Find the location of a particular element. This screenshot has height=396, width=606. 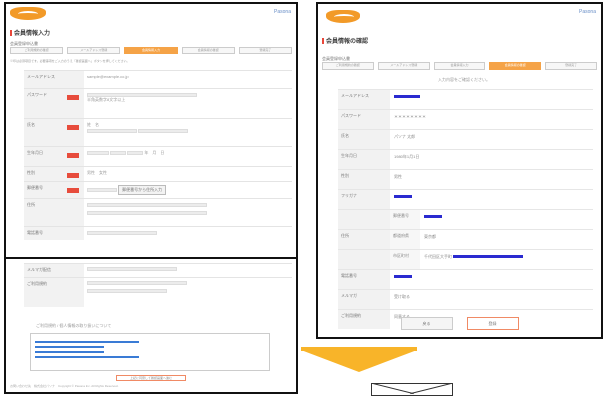

building-field is located at coordinates (147, 213).